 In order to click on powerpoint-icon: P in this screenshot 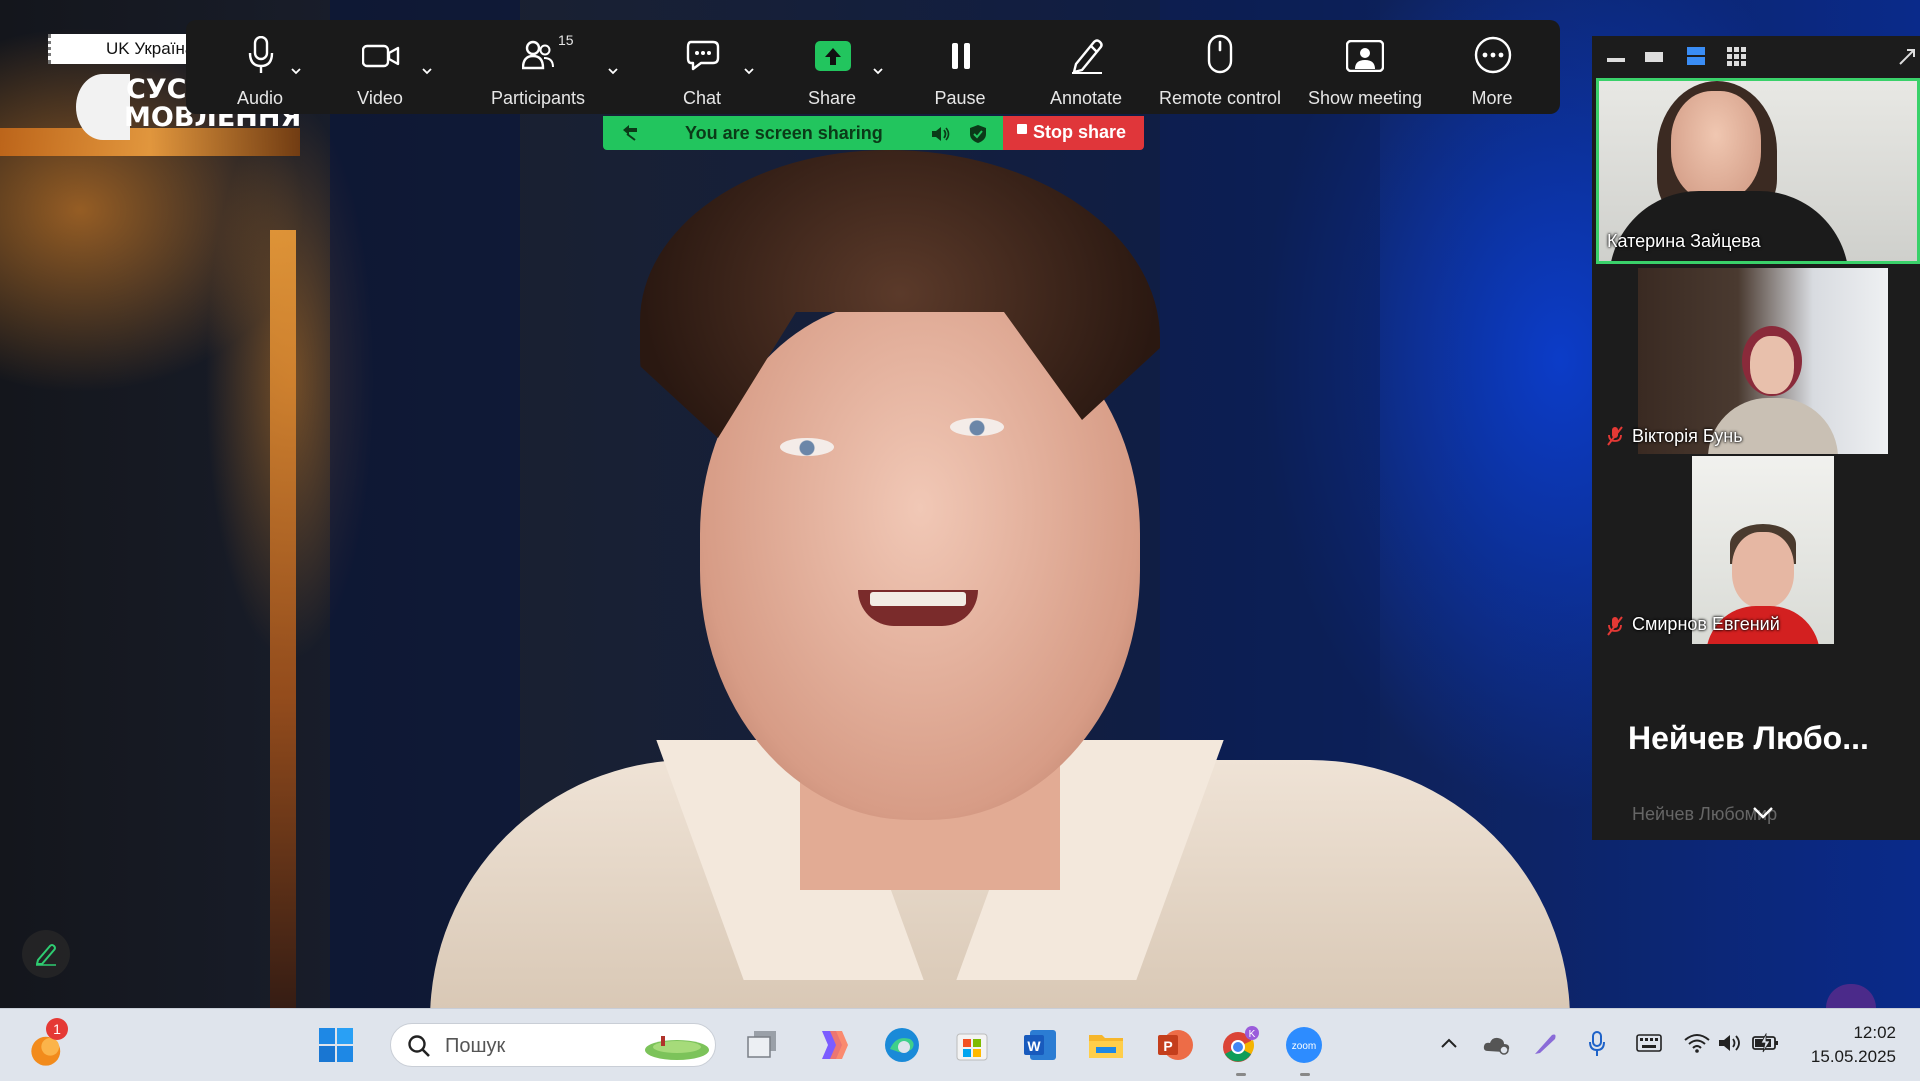, I will do `click(1174, 1045)`.